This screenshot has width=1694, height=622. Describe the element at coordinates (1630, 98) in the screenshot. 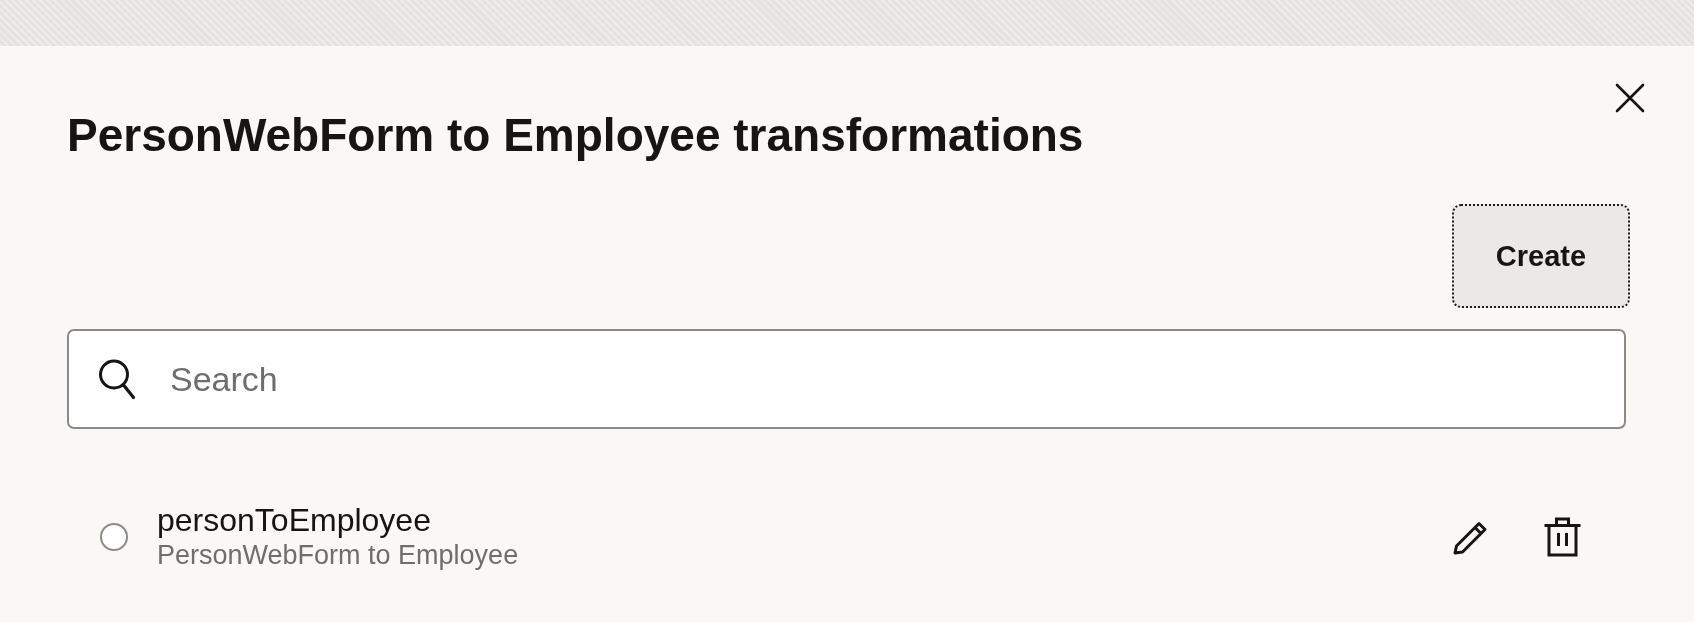

I see `close-icon` at that location.